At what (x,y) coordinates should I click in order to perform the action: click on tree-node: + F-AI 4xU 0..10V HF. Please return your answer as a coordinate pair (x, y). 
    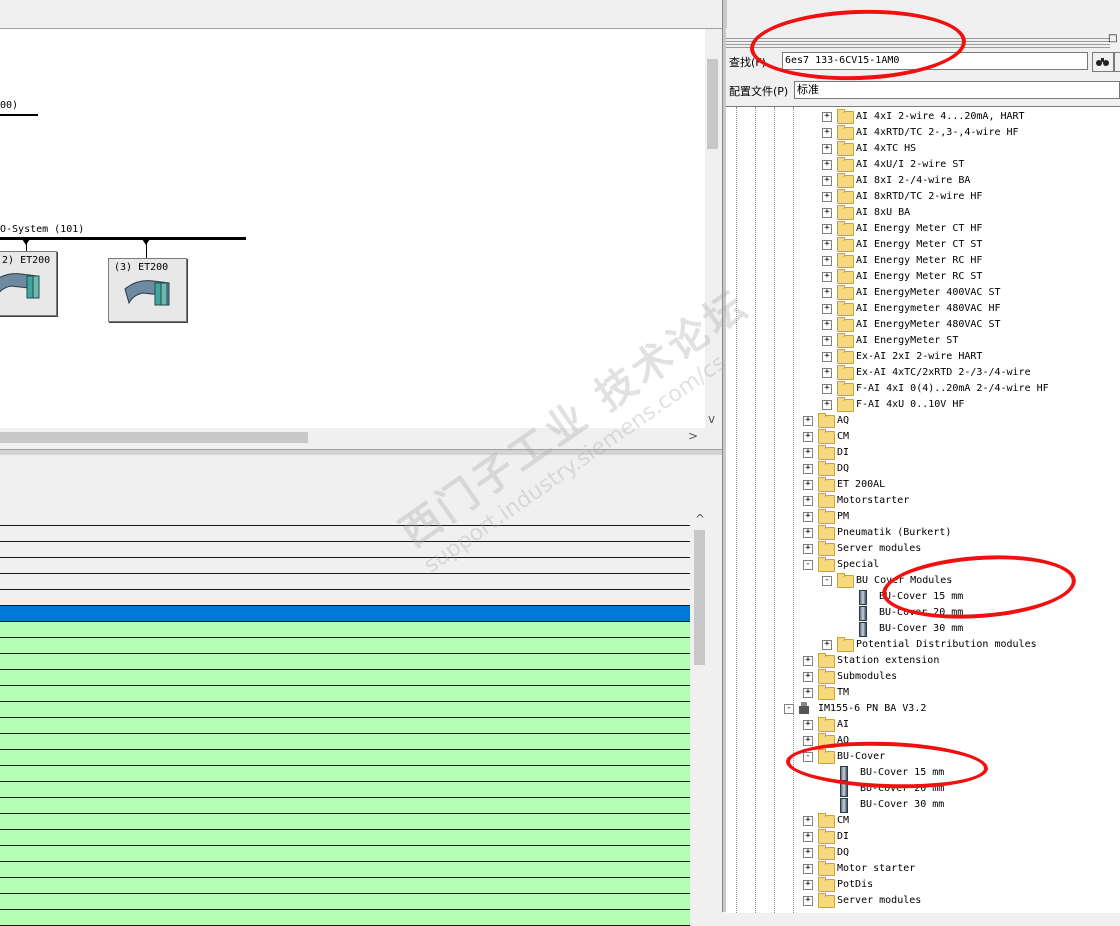
    Looking at the image, I should click on (923, 405).